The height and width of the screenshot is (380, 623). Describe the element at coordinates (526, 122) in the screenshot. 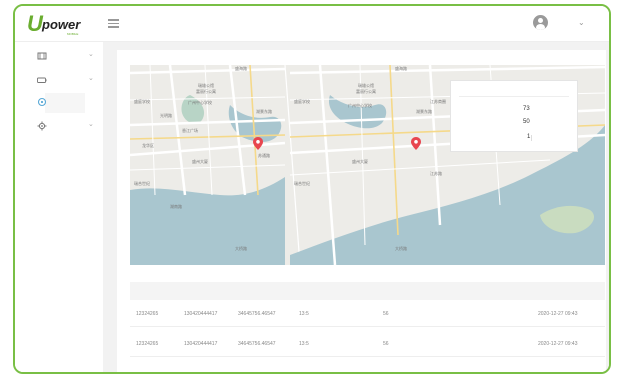

I see `info-value: 50` at that location.